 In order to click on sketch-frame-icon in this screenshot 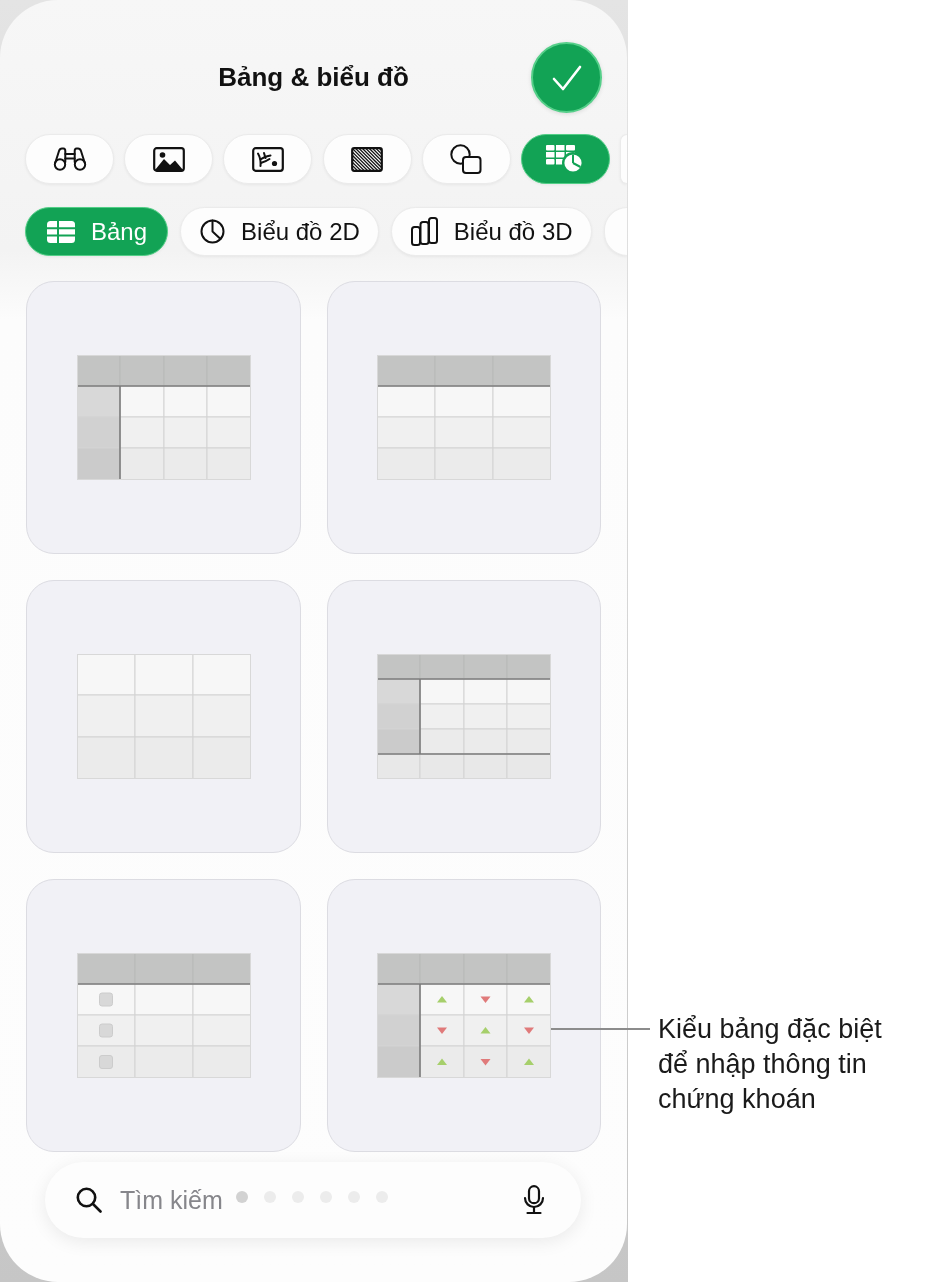, I will do `click(267, 159)`.